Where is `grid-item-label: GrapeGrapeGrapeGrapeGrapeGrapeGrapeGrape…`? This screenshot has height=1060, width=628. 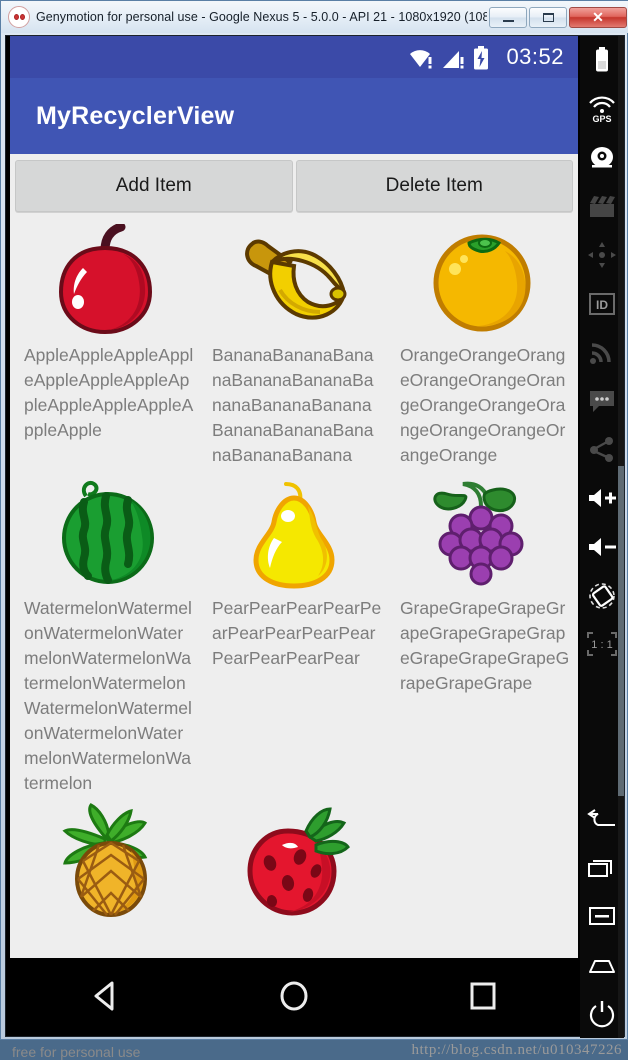
grid-item-label: GrapeGrapeGrapeGrapeGrapeGrapeGrapeGrape… is located at coordinates (484, 645).